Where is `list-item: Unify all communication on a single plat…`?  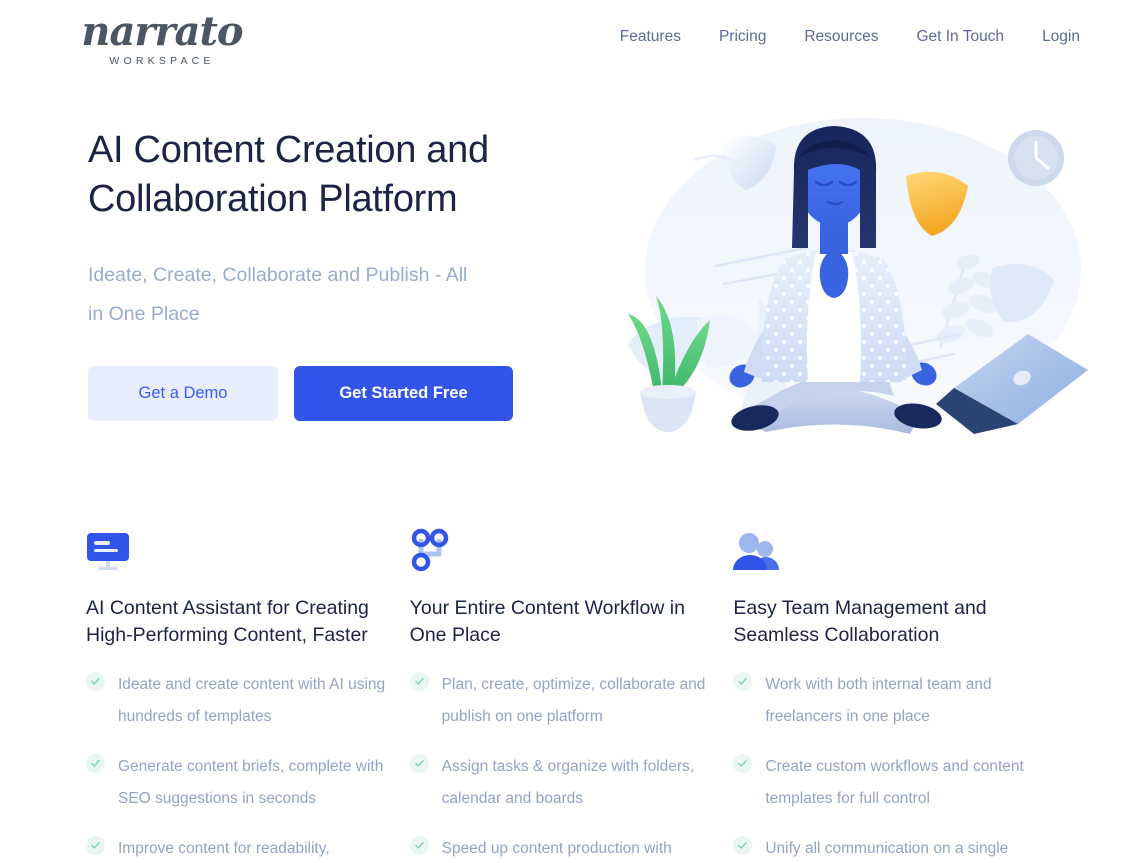 list-item: Unify all communication on a single plat… is located at coordinates (895, 848).